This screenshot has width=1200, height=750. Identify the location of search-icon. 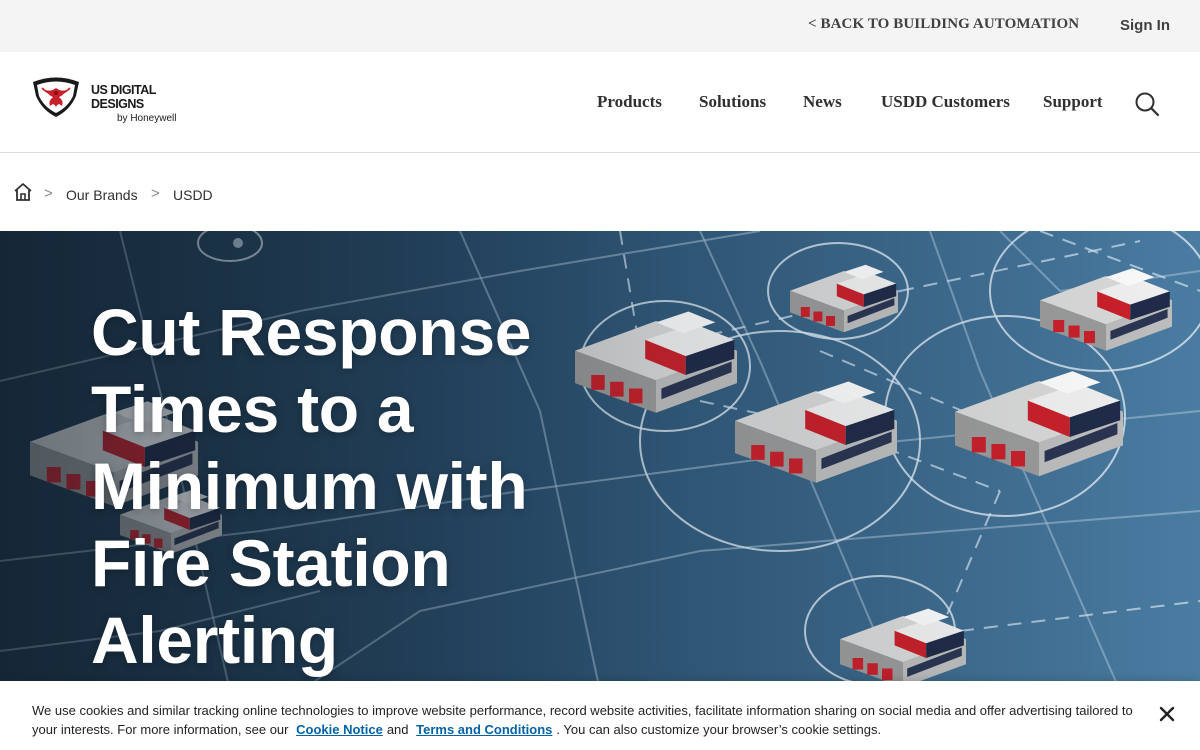
(1147, 104).